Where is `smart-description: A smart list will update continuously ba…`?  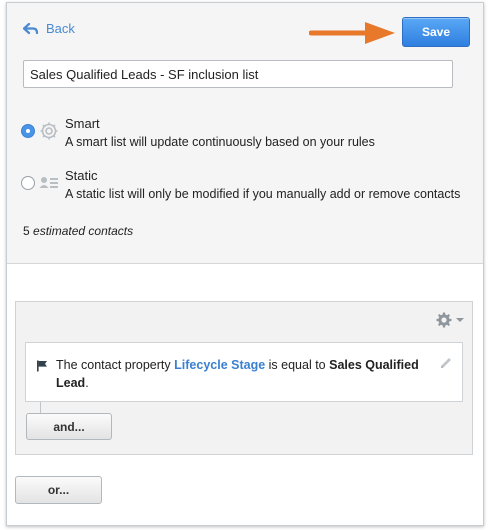 smart-description: A smart list will update continuously ba… is located at coordinates (220, 142).